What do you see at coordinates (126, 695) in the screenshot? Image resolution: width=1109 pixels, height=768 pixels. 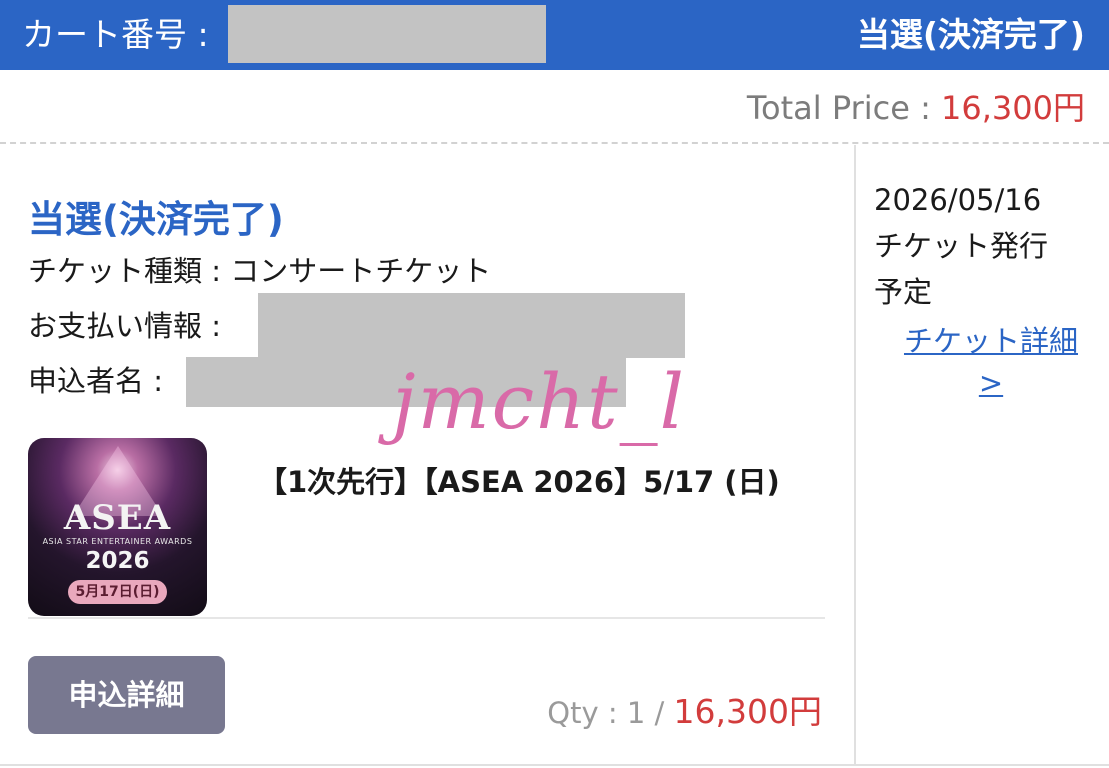 I see `application-detail-button: 申込詳細` at bounding box center [126, 695].